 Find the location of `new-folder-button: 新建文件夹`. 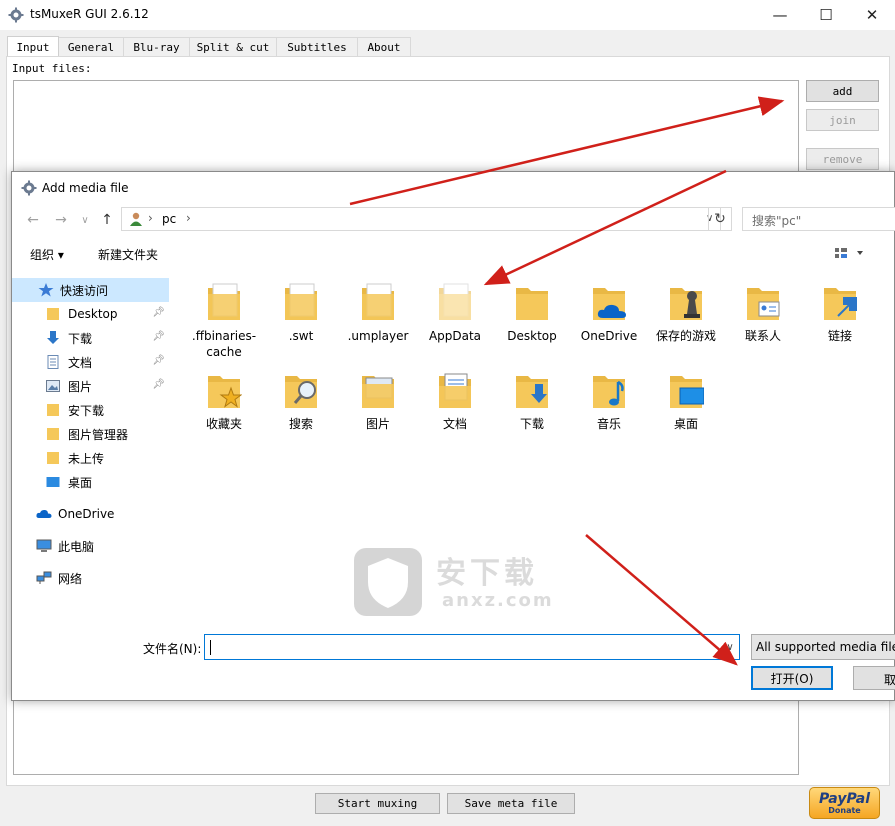

new-folder-button: 新建文件夹 is located at coordinates (128, 254).